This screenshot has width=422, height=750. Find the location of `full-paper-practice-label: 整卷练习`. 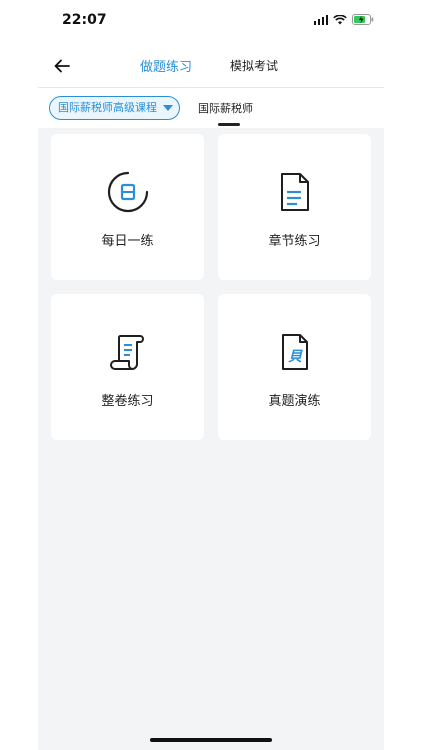

full-paper-practice-label: 整卷练习 is located at coordinates (127, 401).